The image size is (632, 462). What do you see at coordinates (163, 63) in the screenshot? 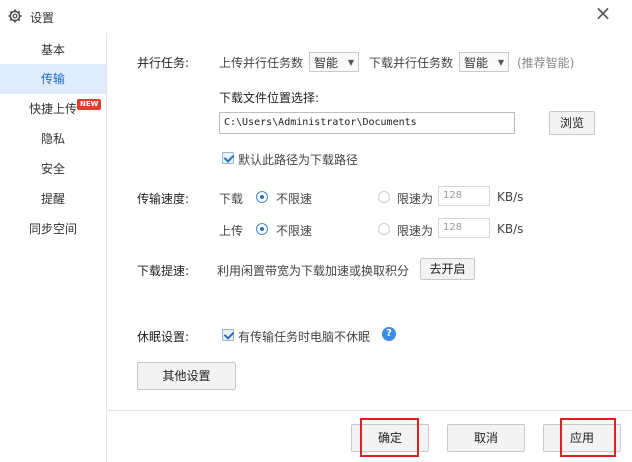
I see `parallel-tasks-label: 并行任务:` at bounding box center [163, 63].